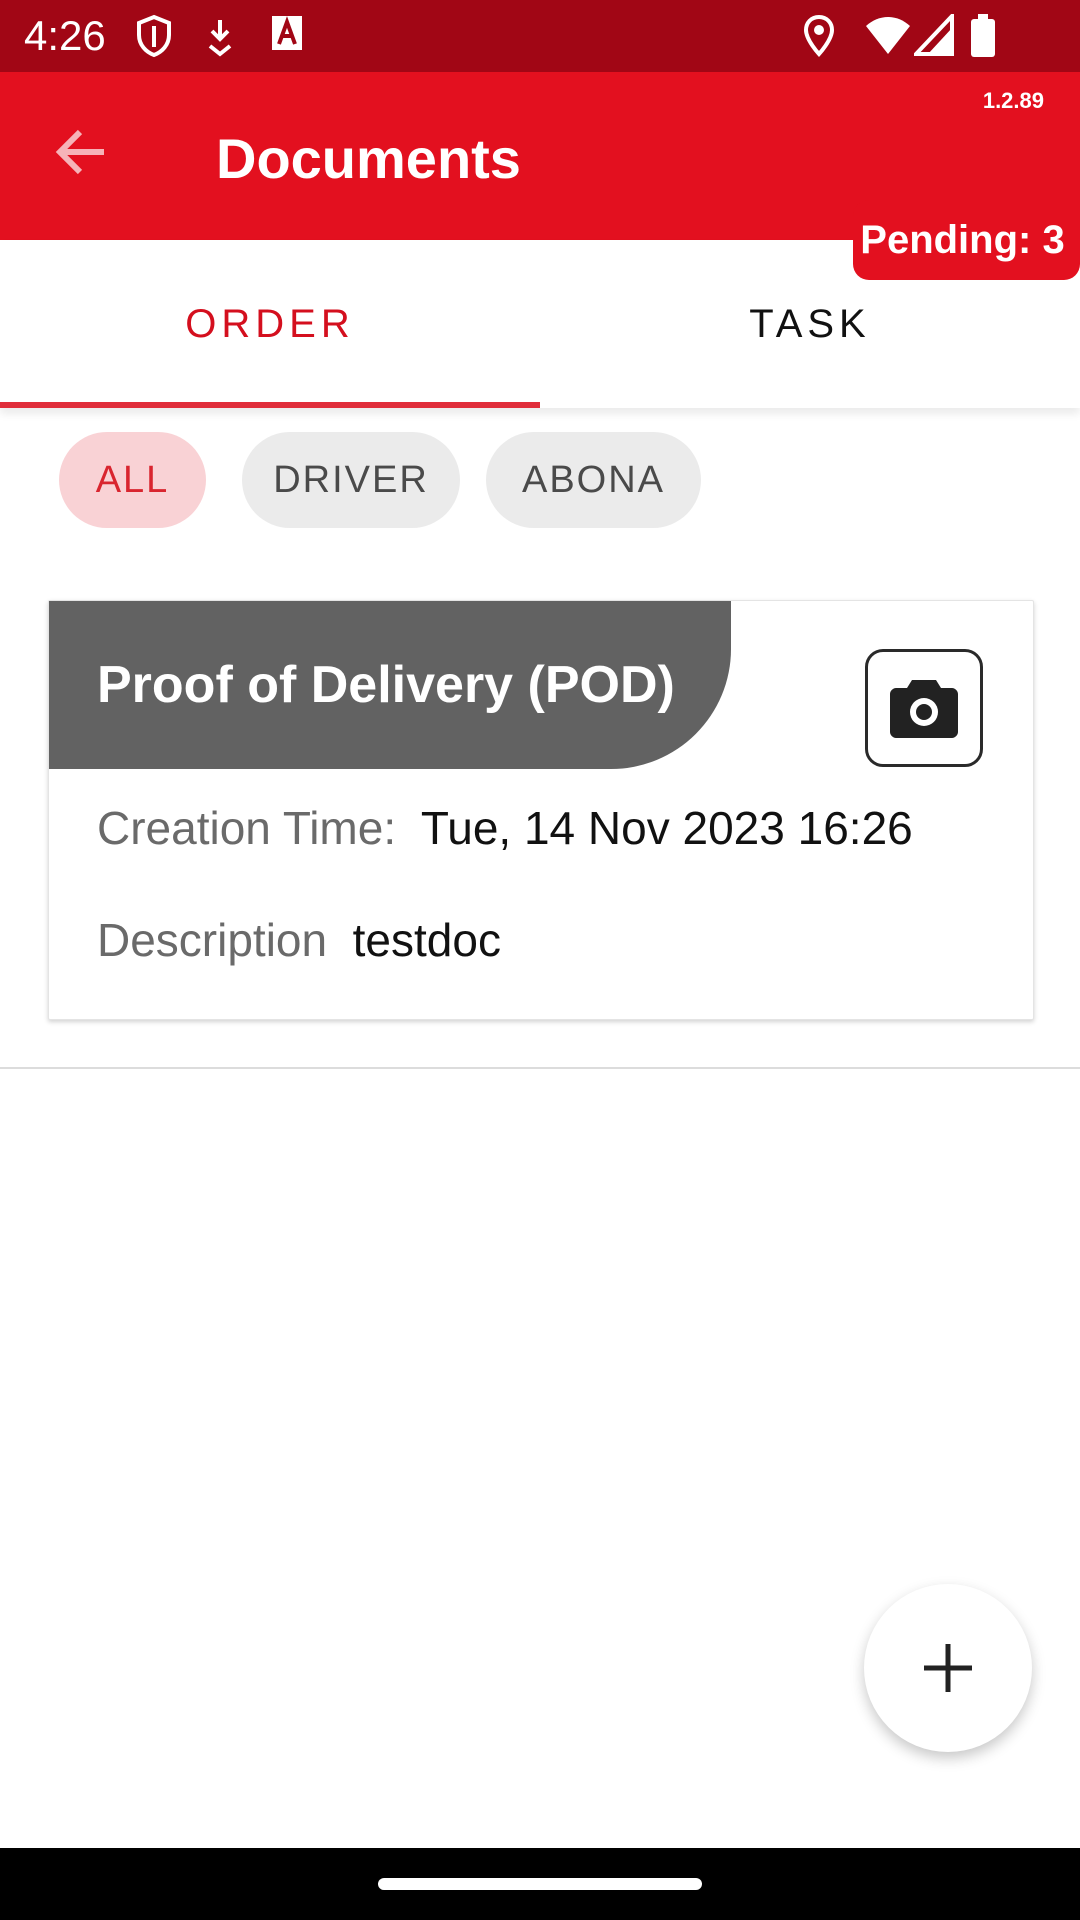  What do you see at coordinates (888, 37) in the screenshot?
I see `wifi-icon` at bounding box center [888, 37].